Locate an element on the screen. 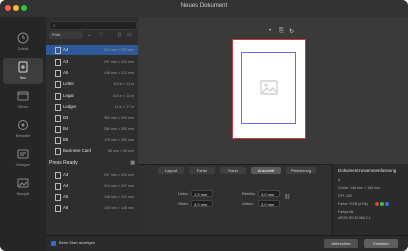 The height and width of the screenshot is (251, 408). show-on-start-checkbox is located at coordinates (53, 243).